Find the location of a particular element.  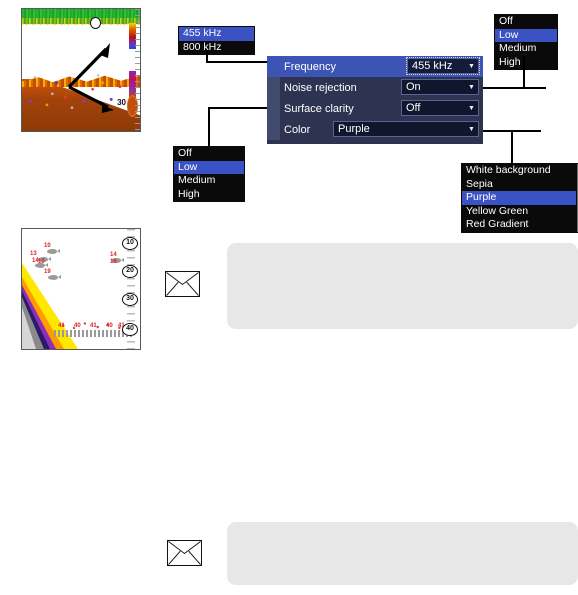

sonar-screenshot-top: 30 is located at coordinates (81, 70).